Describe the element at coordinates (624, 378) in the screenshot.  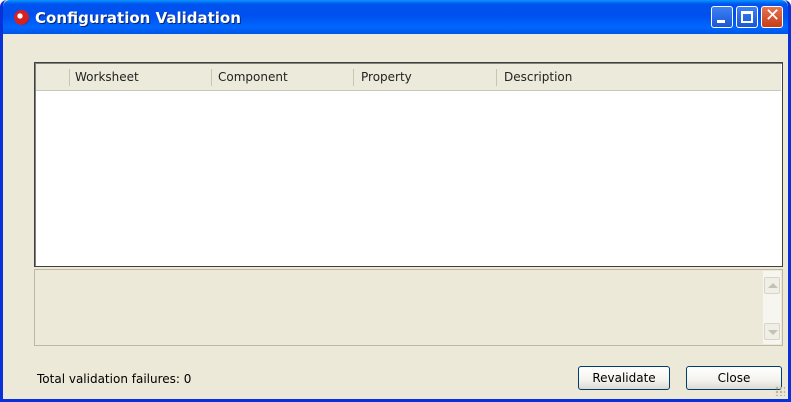
I see `revalidate-button: Revalidate` at that location.